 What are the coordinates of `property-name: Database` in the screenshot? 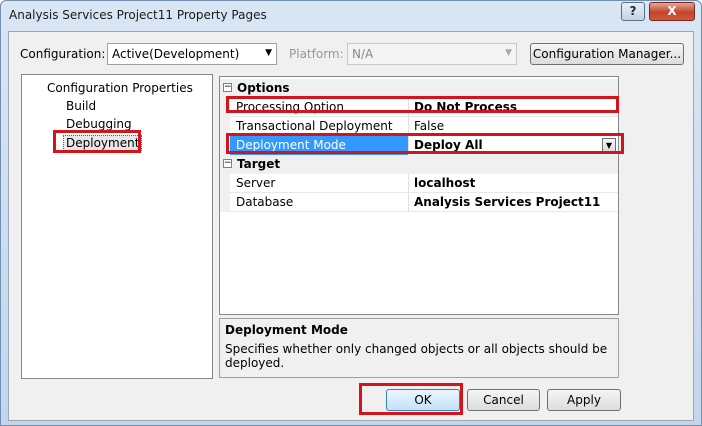 It's located at (265, 202).